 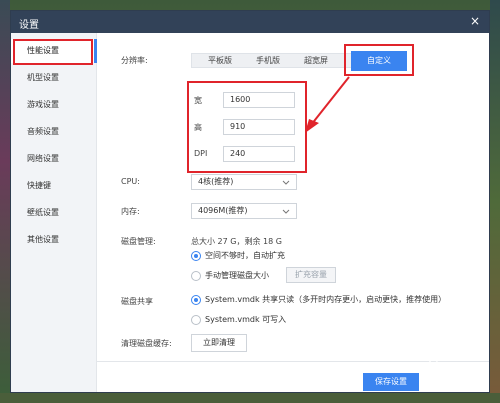 I want to click on clear-cache-label: 清理磁盘缓存:, so click(x=146, y=343).